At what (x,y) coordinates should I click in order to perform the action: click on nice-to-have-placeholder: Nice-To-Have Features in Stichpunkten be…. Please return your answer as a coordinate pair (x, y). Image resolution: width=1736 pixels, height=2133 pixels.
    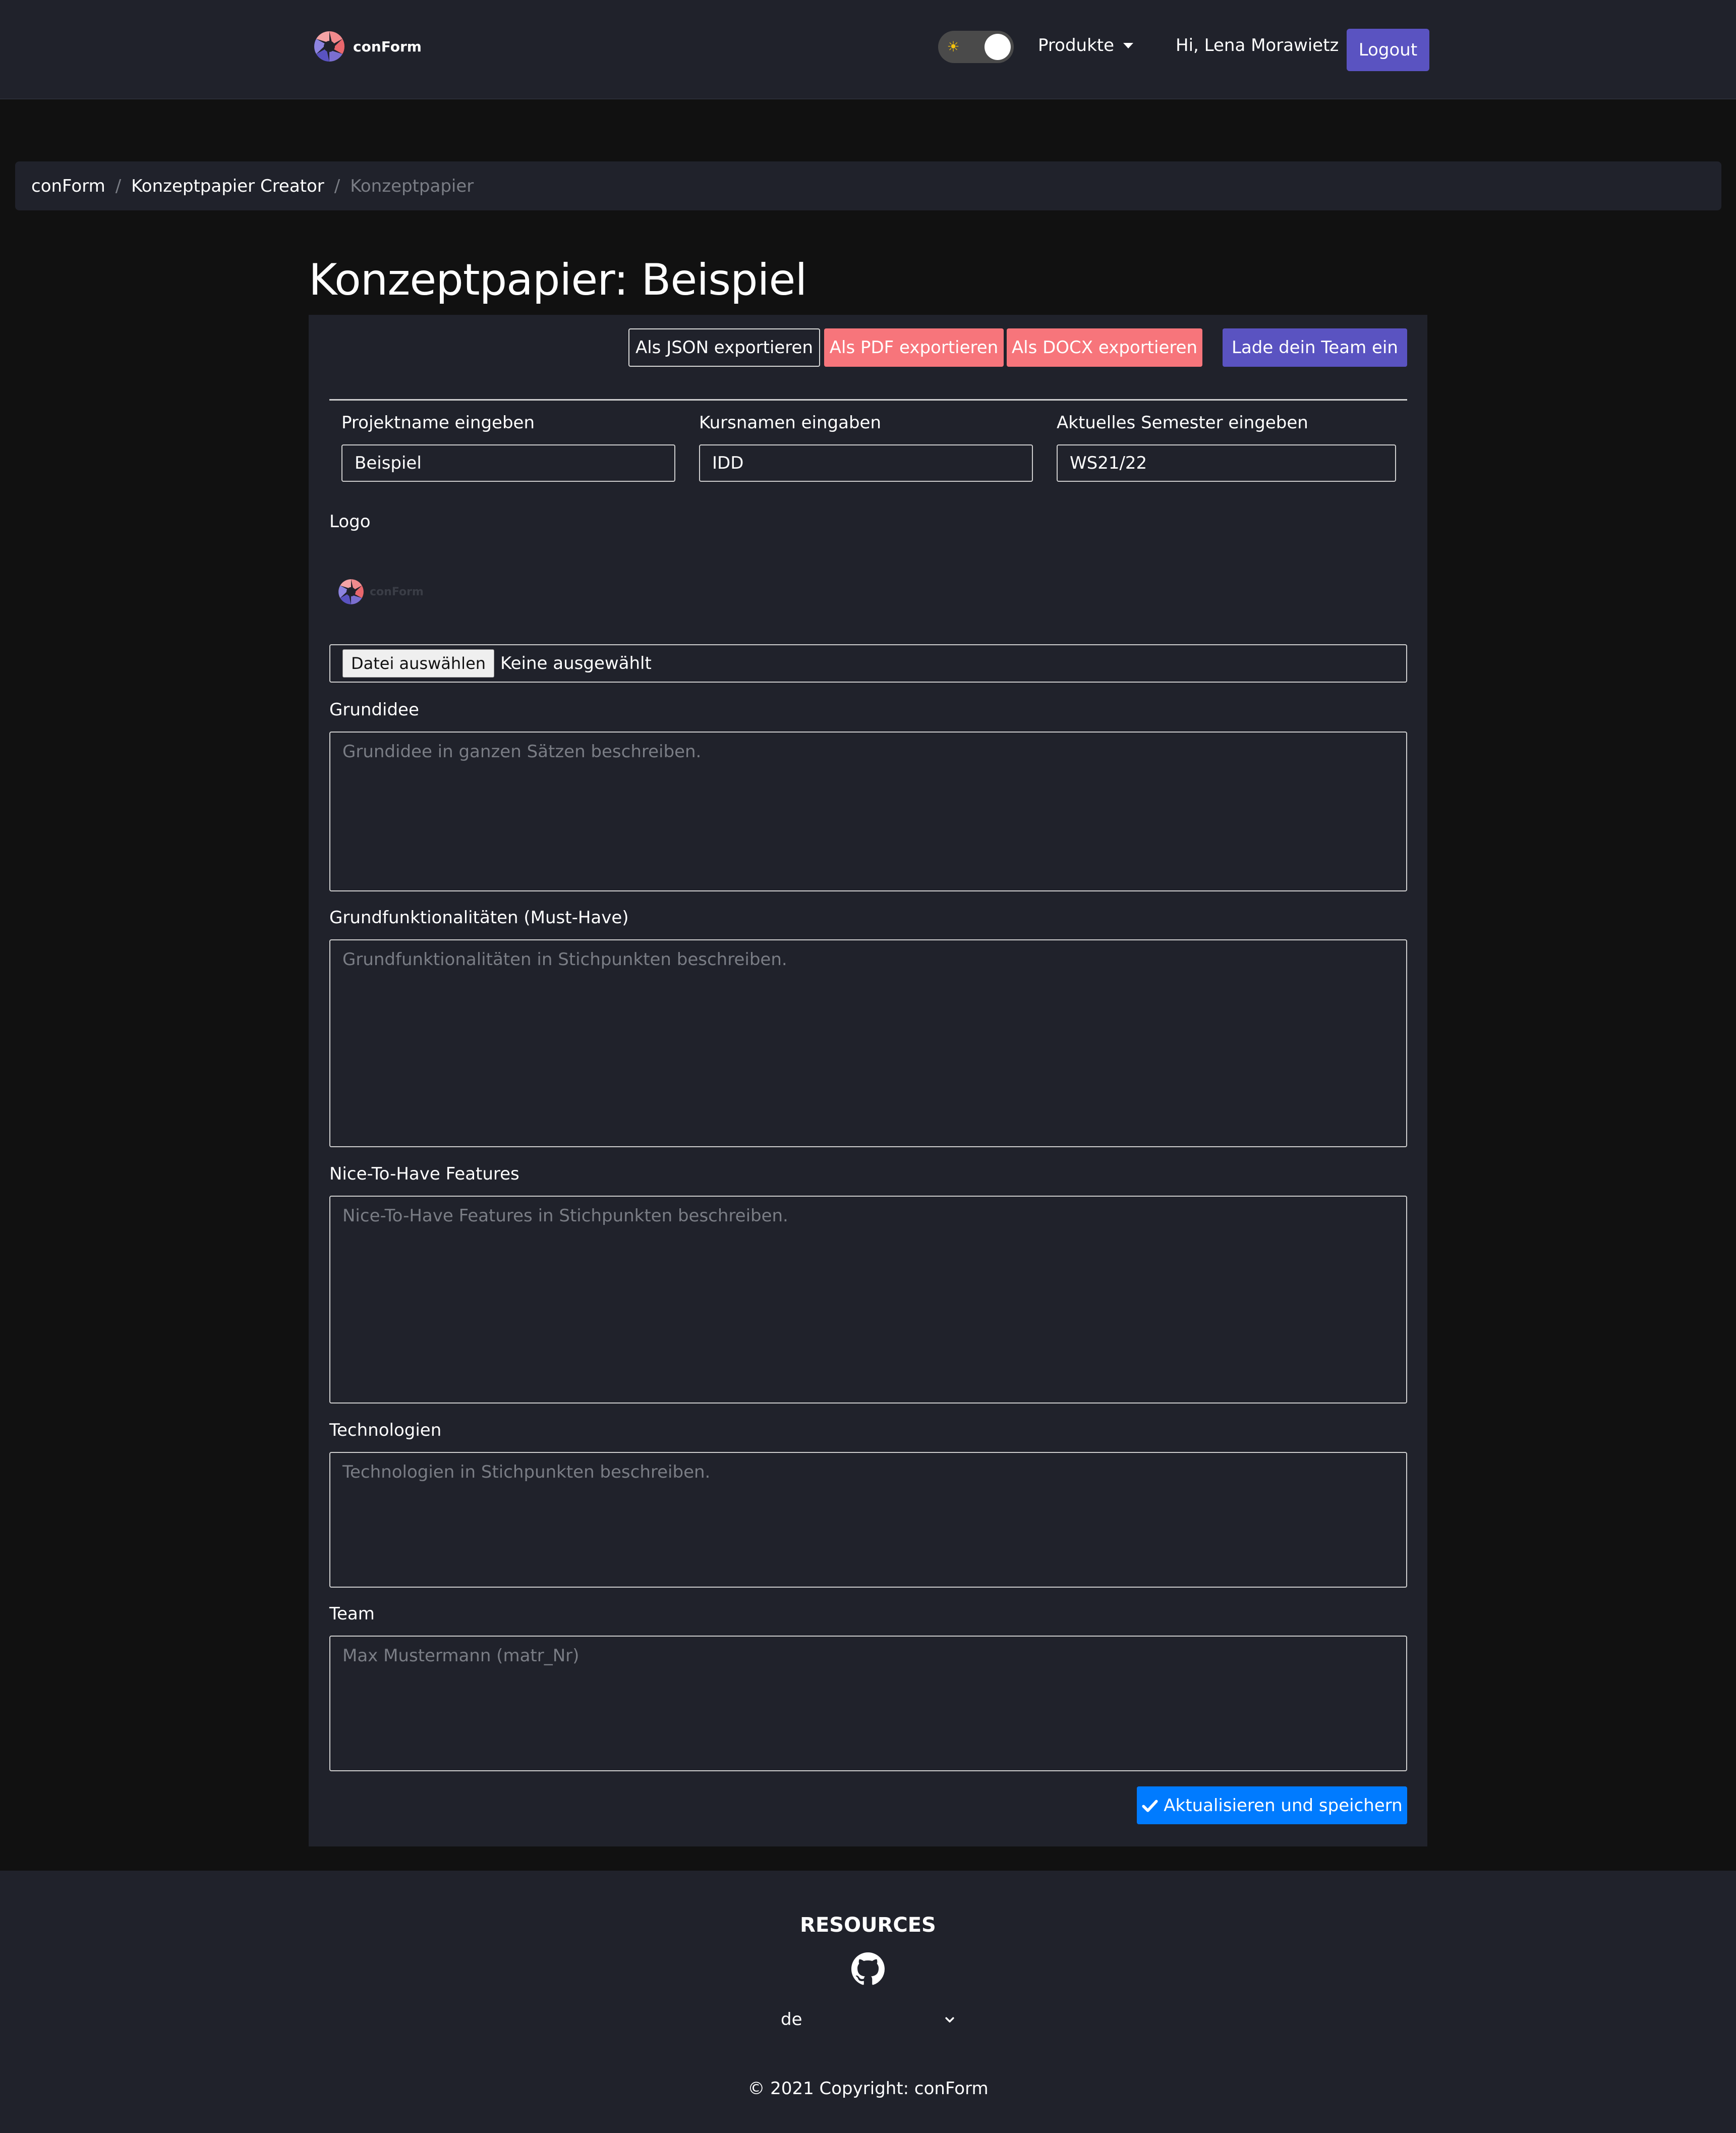
    Looking at the image, I should click on (565, 1216).